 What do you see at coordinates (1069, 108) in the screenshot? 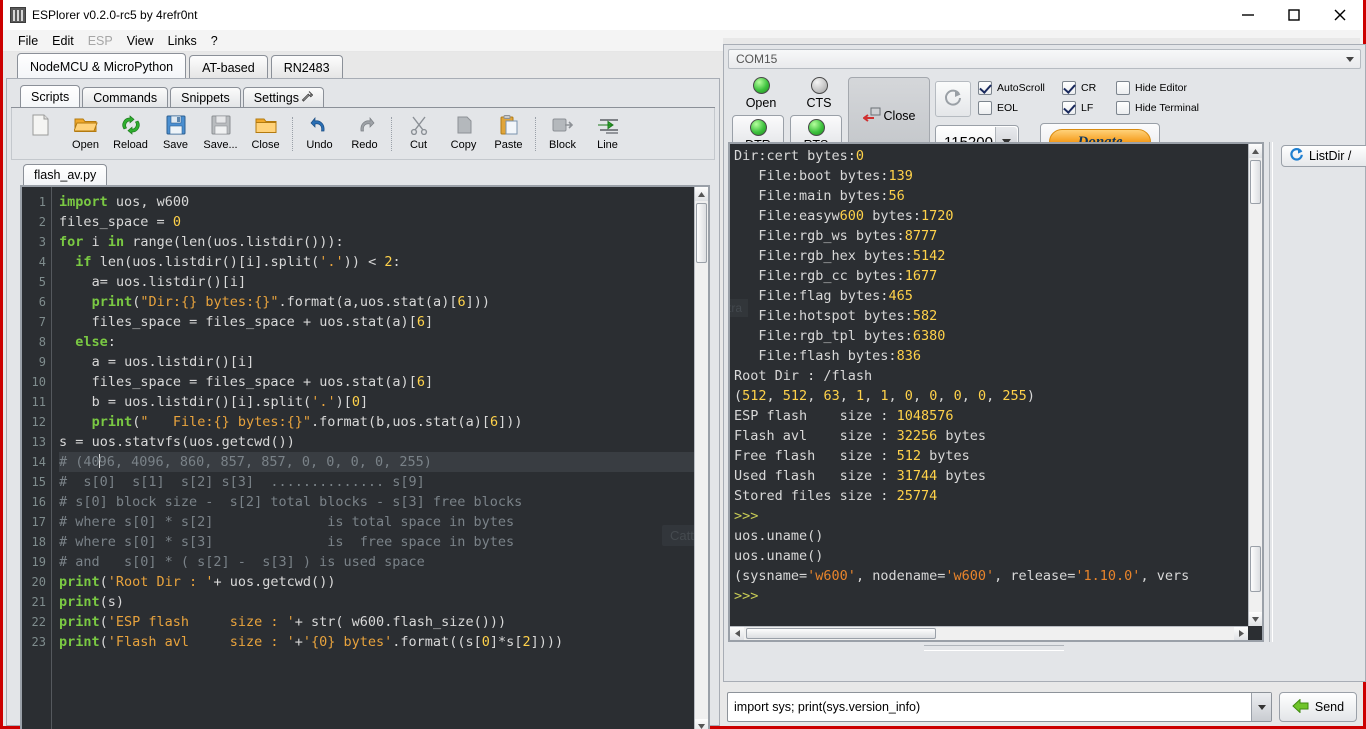
I see `lf-checkbox-box` at bounding box center [1069, 108].